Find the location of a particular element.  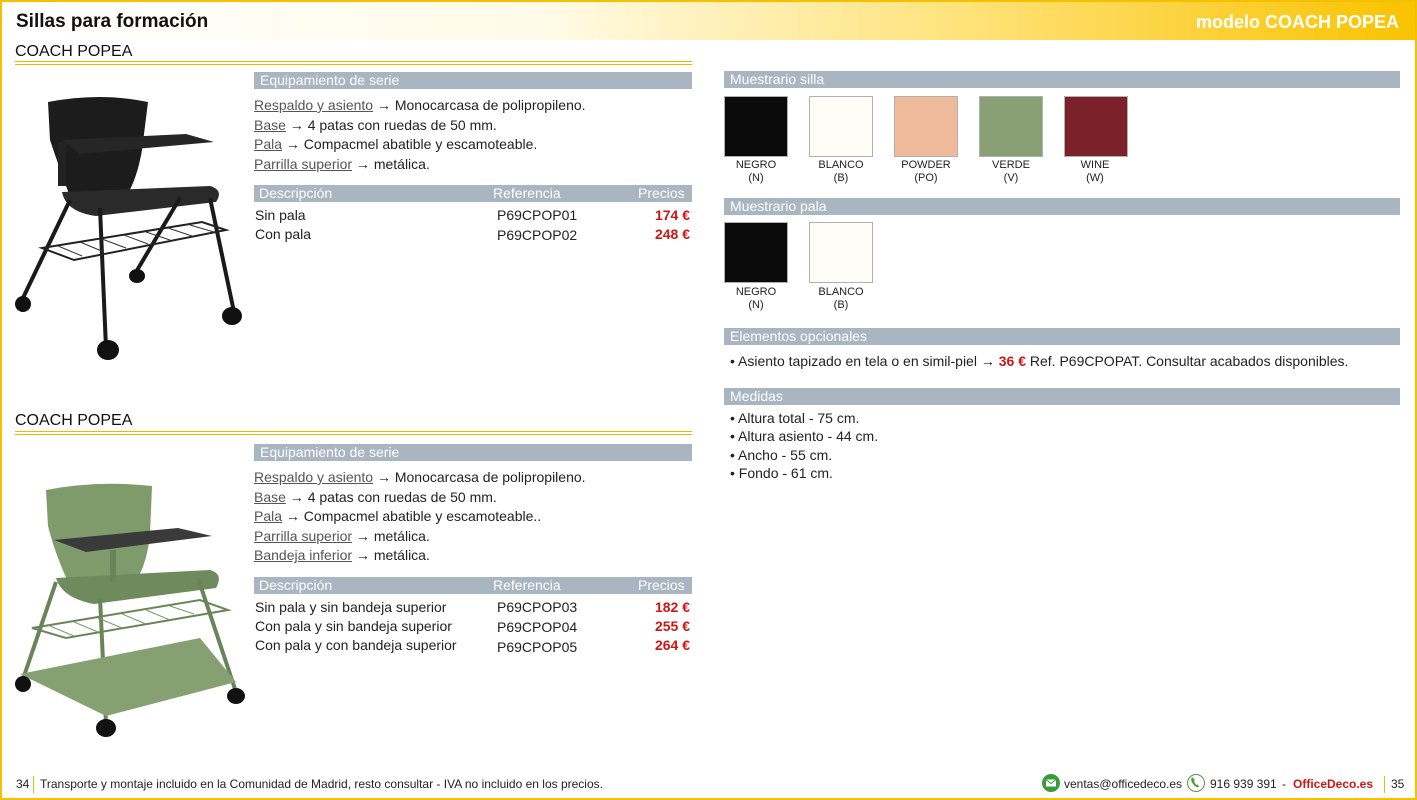

medida-item: • Altura asiento - 44 cm. is located at coordinates (804, 436).